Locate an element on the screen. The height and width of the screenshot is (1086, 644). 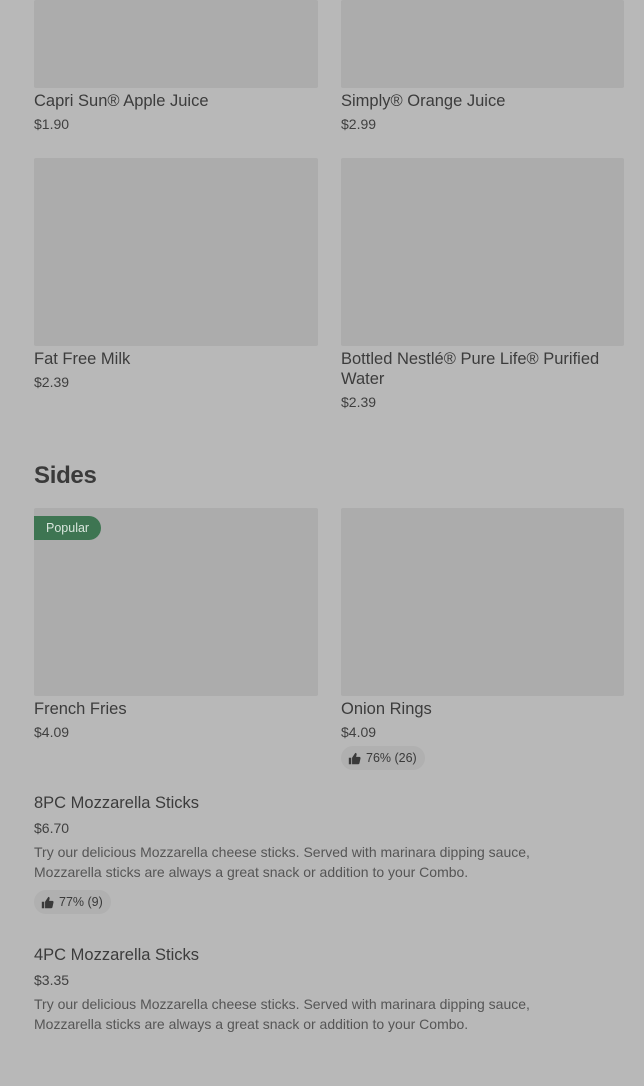
rating-badge: 77% (9) is located at coordinates (72, 902).